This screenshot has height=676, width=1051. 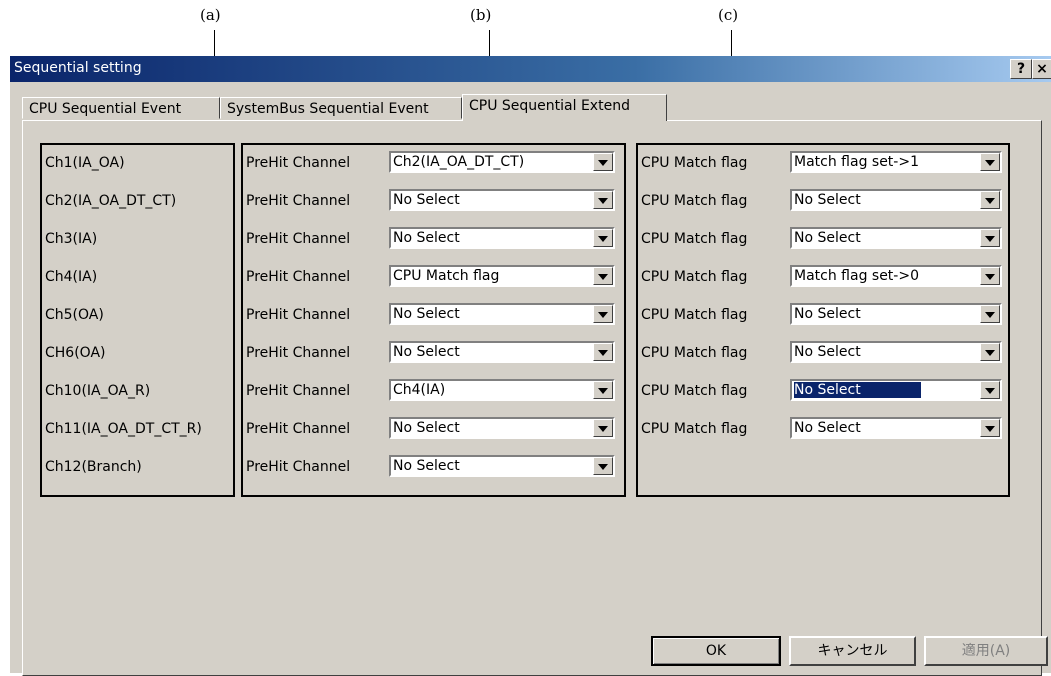 I want to click on channel-label: Ch4(IA), so click(x=71, y=277).